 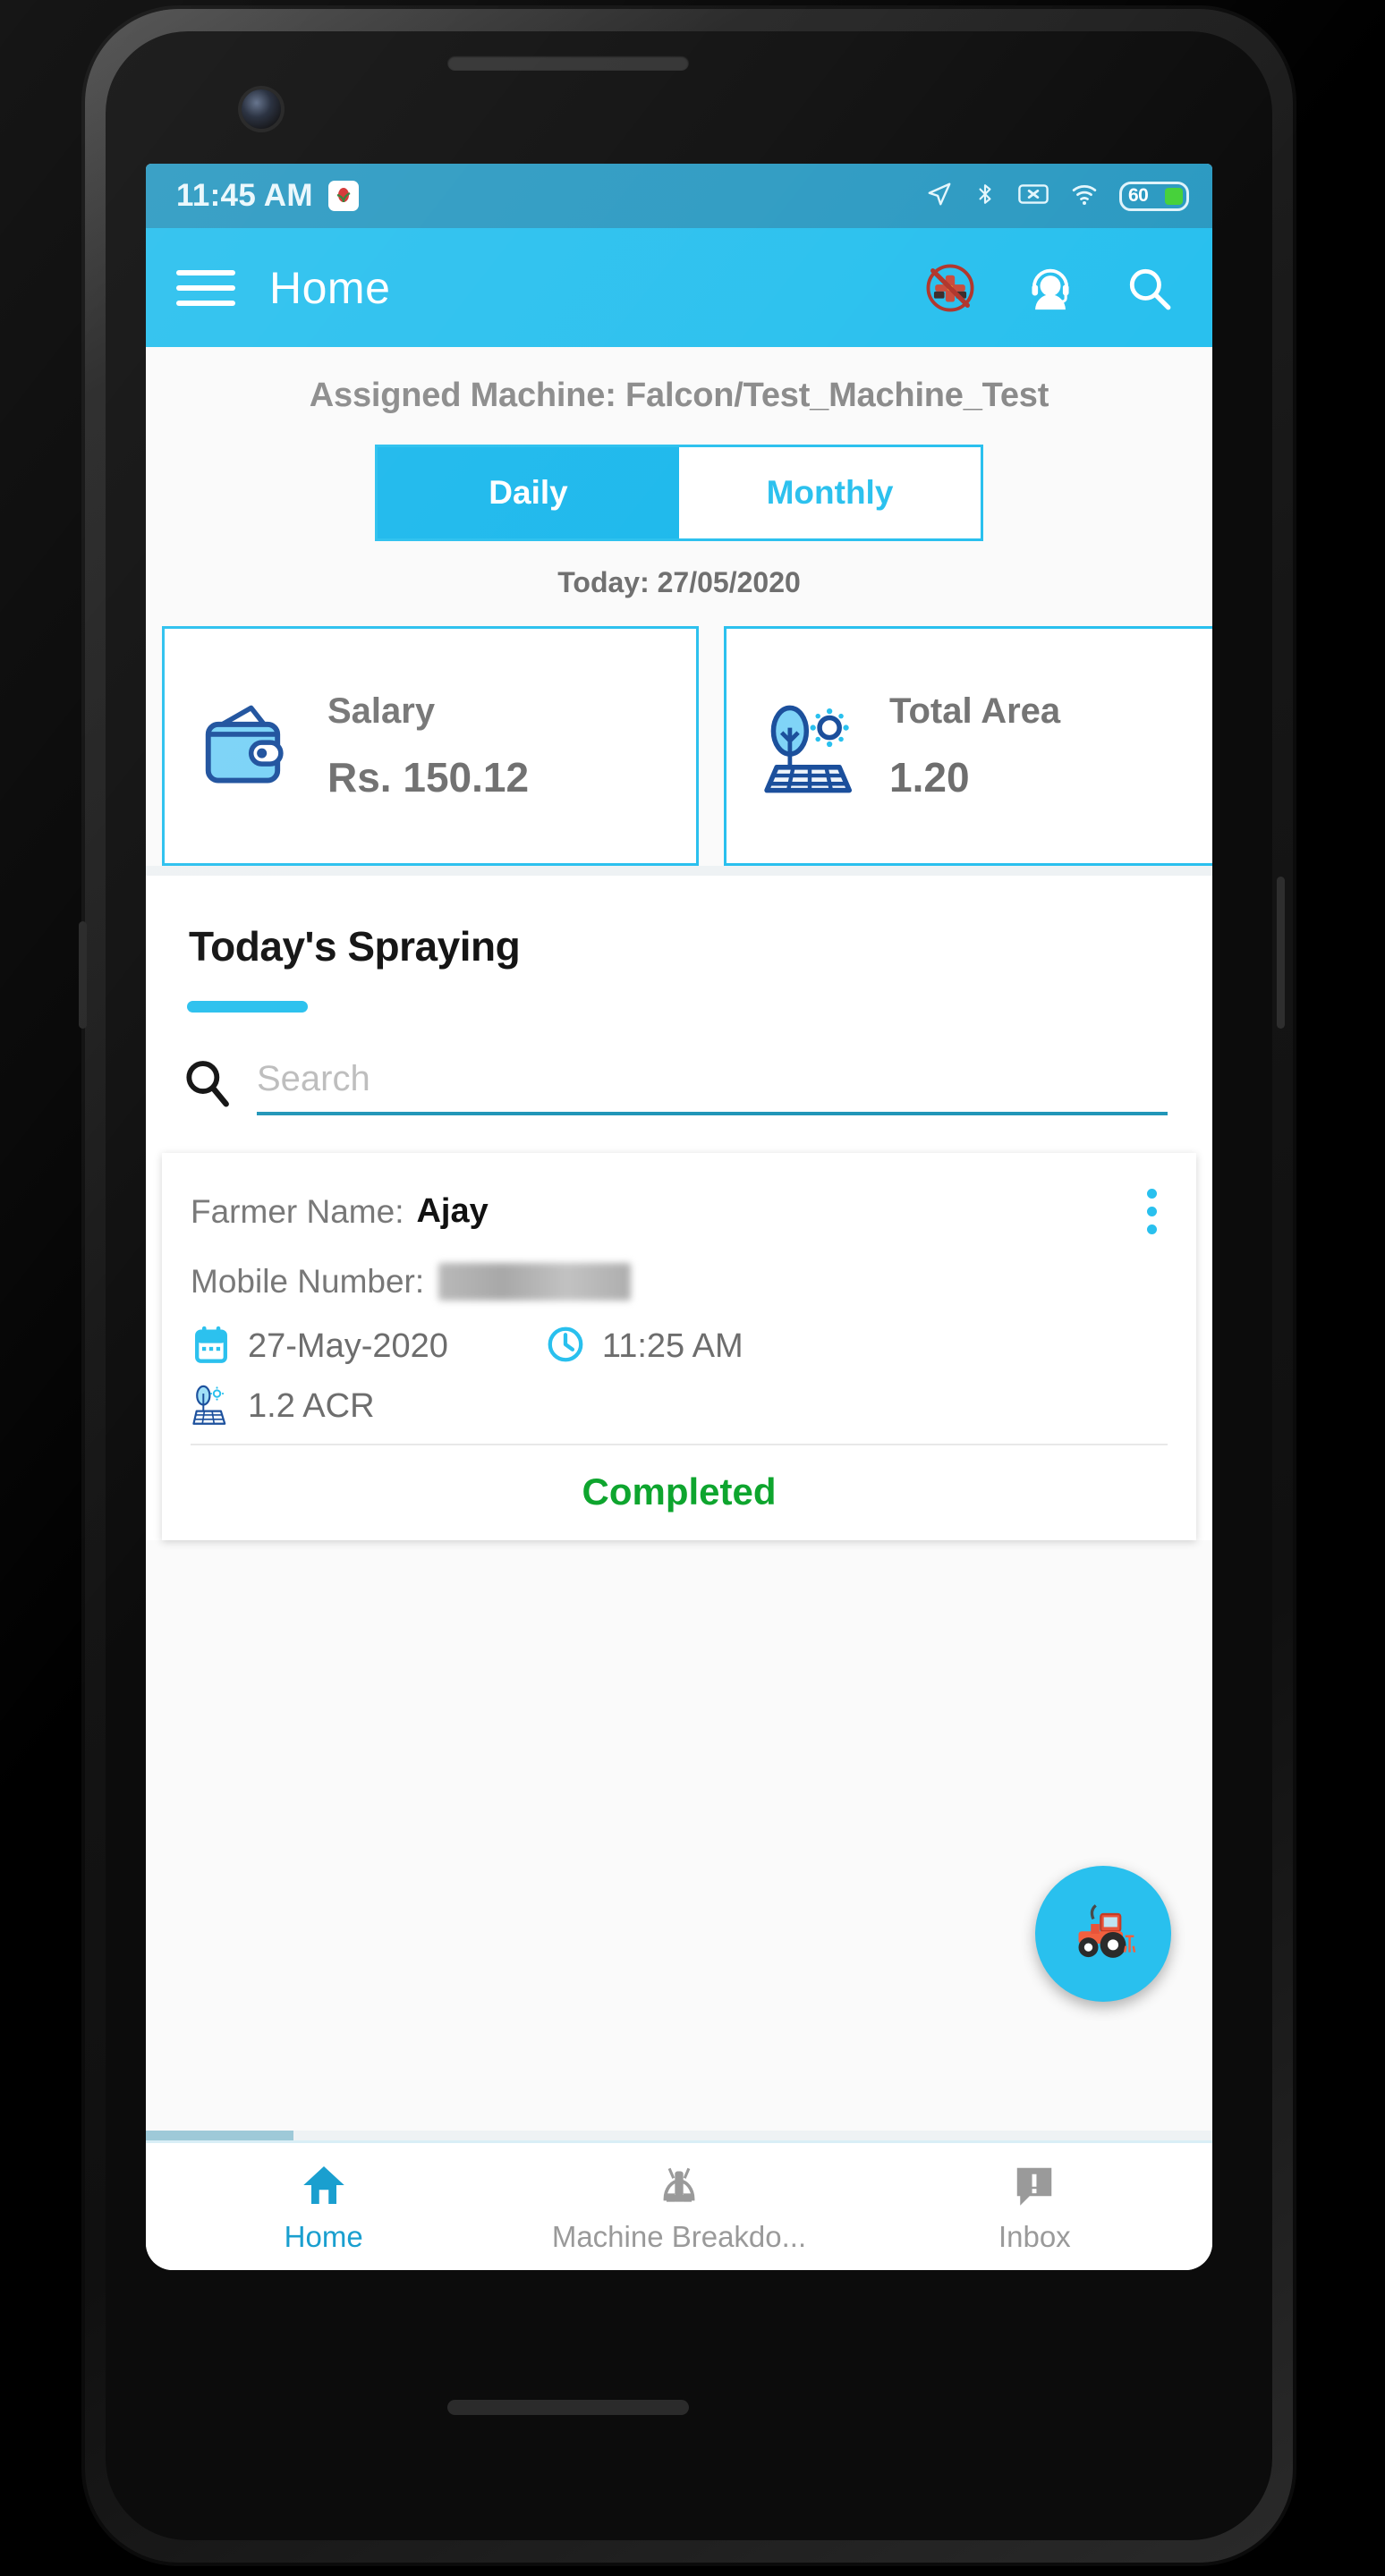 I want to click on wallet-icon, so click(x=248, y=746).